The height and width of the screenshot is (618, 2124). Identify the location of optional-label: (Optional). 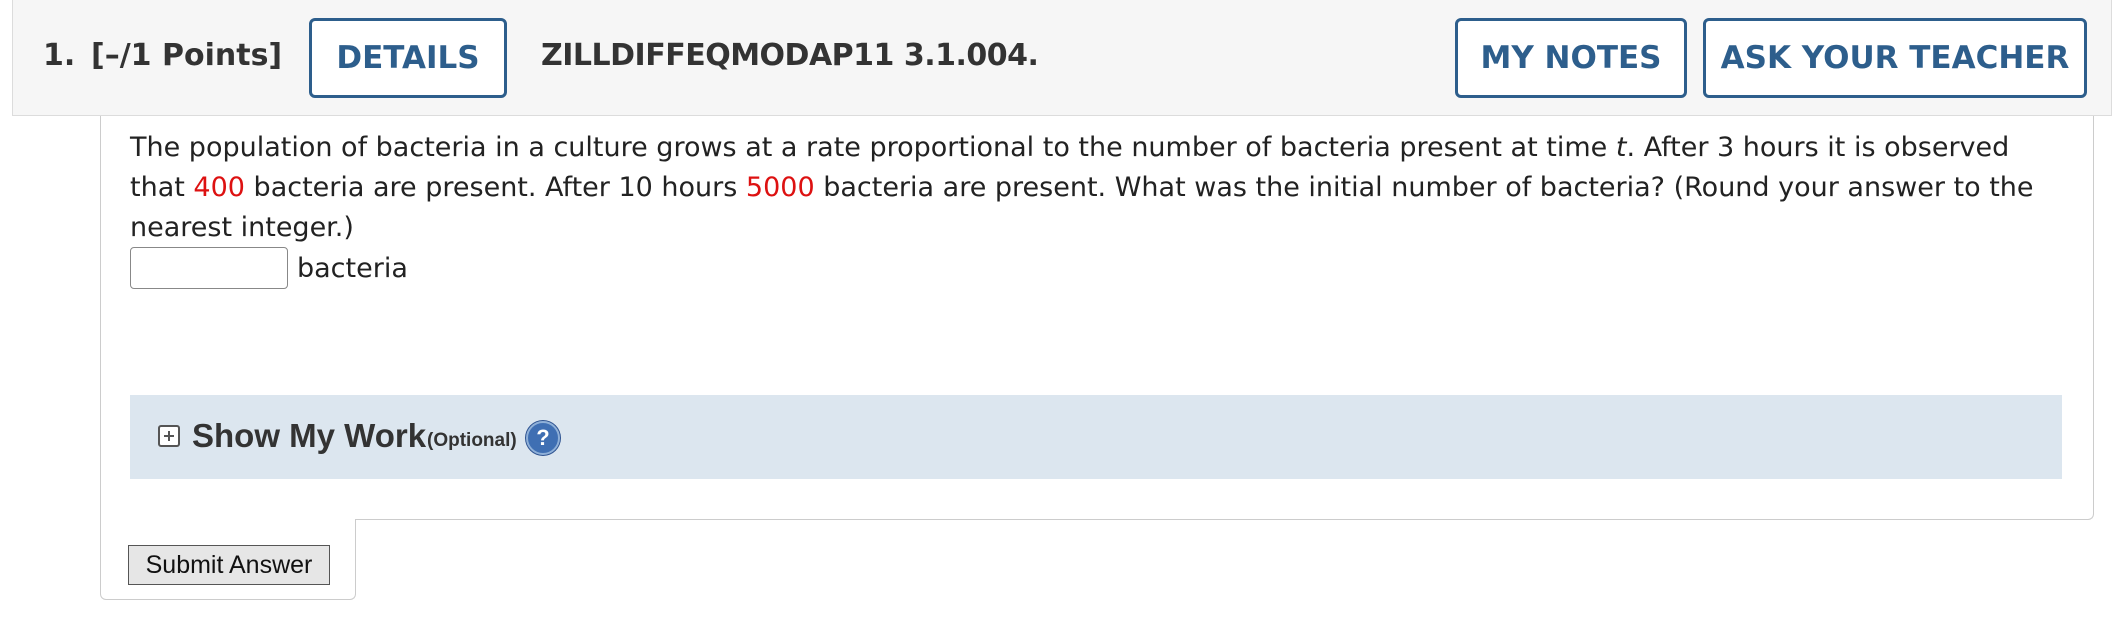
(472, 440).